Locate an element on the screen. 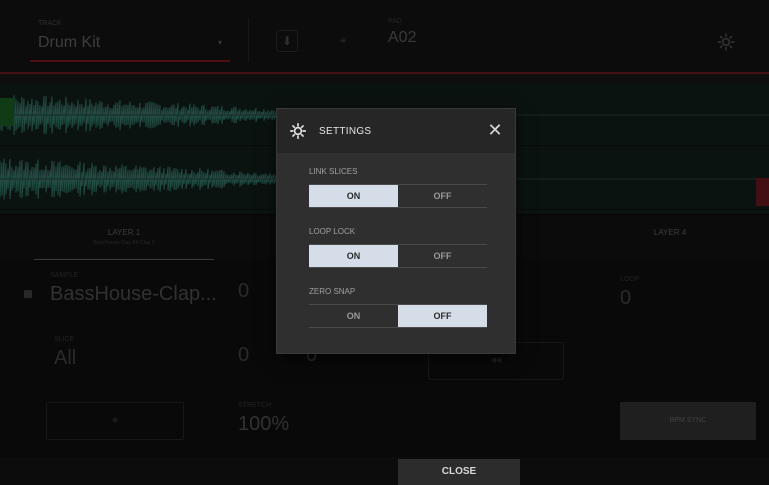 The height and width of the screenshot is (485, 769). close-button: CLOSE is located at coordinates (459, 472).